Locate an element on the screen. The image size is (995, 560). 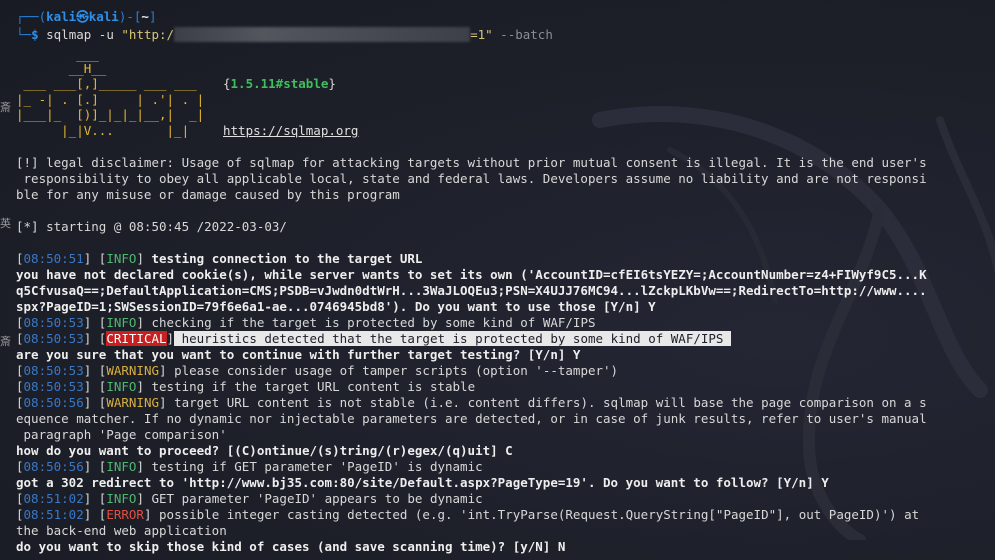
sqlmap-url: https://sqlmap.org is located at coordinates (290, 130).